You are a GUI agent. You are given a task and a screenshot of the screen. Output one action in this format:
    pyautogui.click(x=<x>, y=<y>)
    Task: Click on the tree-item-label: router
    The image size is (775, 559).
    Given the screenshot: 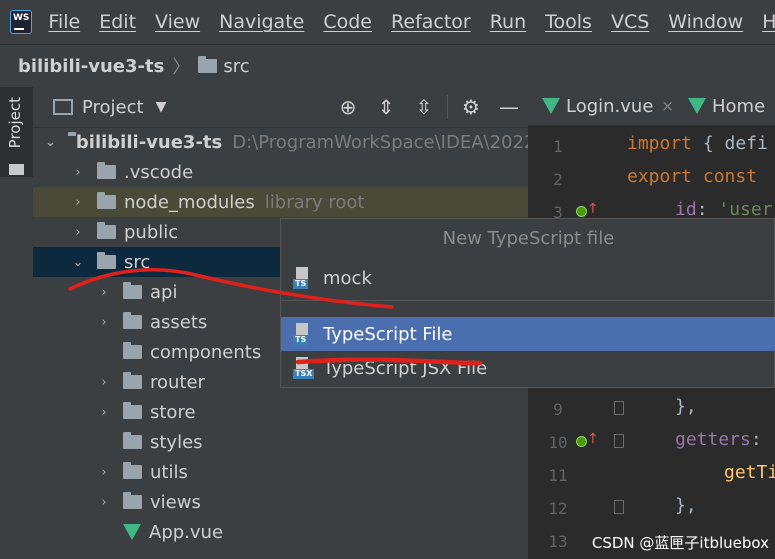 What is the action you would take?
    pyautogui.click(x=177, y=382)
    